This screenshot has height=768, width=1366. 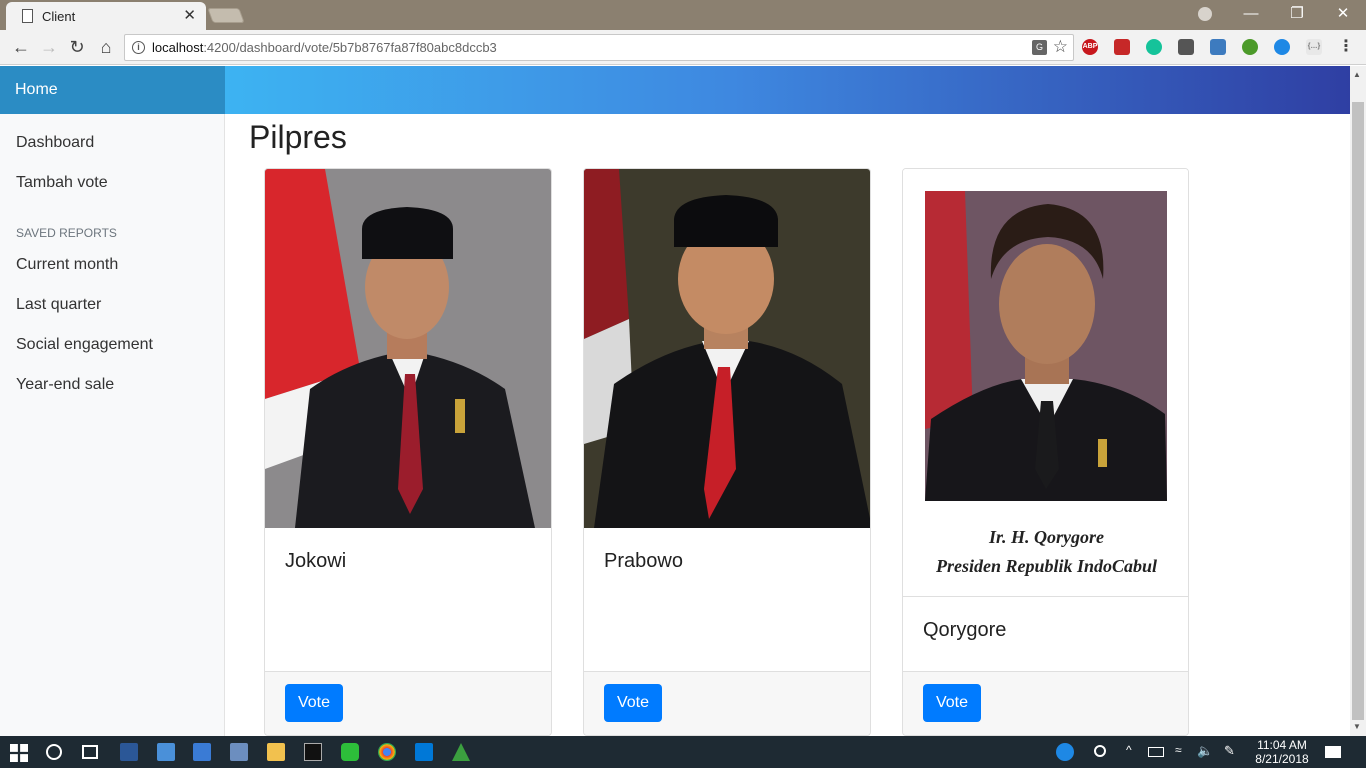 What do you see at coordinates (1060, 47) in the screenshot?
I see `bookmark-star-icon: ☆` at bounding box center [1060, 47].